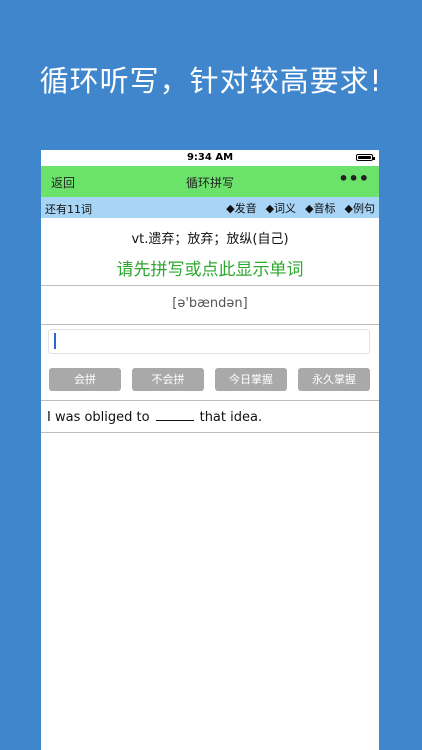  Describe the element at coordinates (209, 341) in the screenshot. I see `spell-input` at that location.